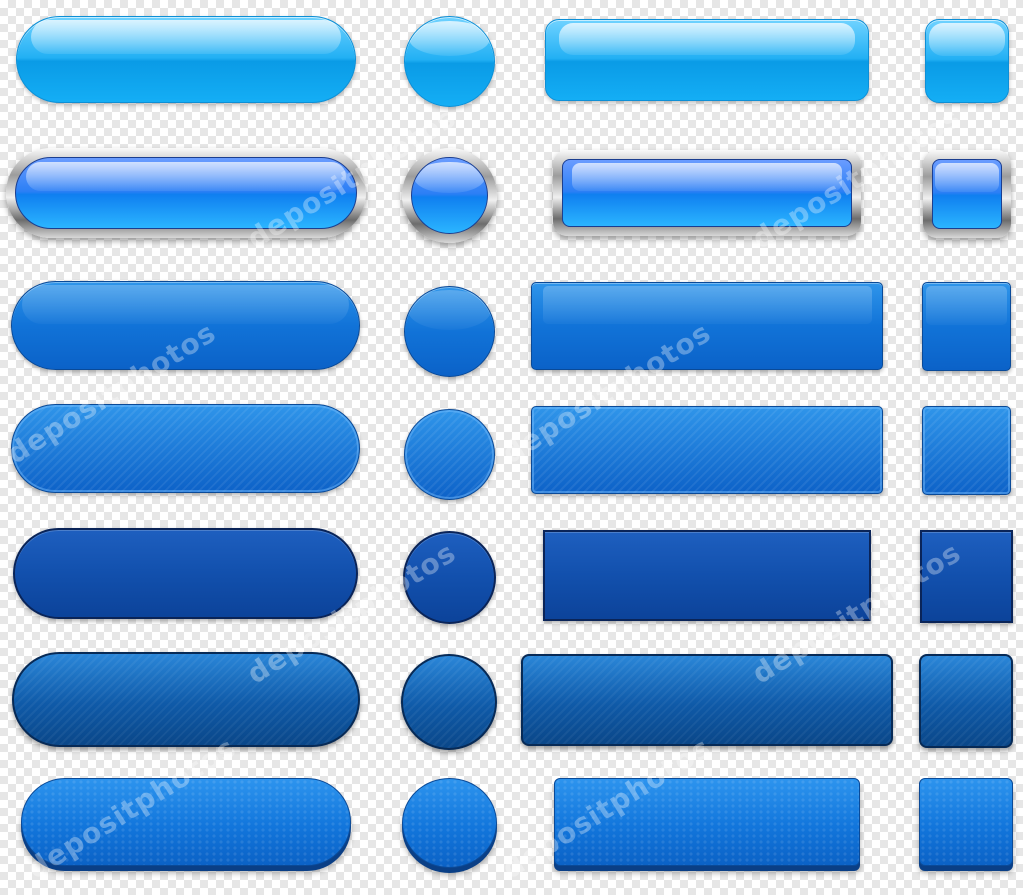 The height and width of the screenshot is (895, 1023). Describe the element at coordinates (966, 576) in the screenshot. I see `navy-square-button` at that location.